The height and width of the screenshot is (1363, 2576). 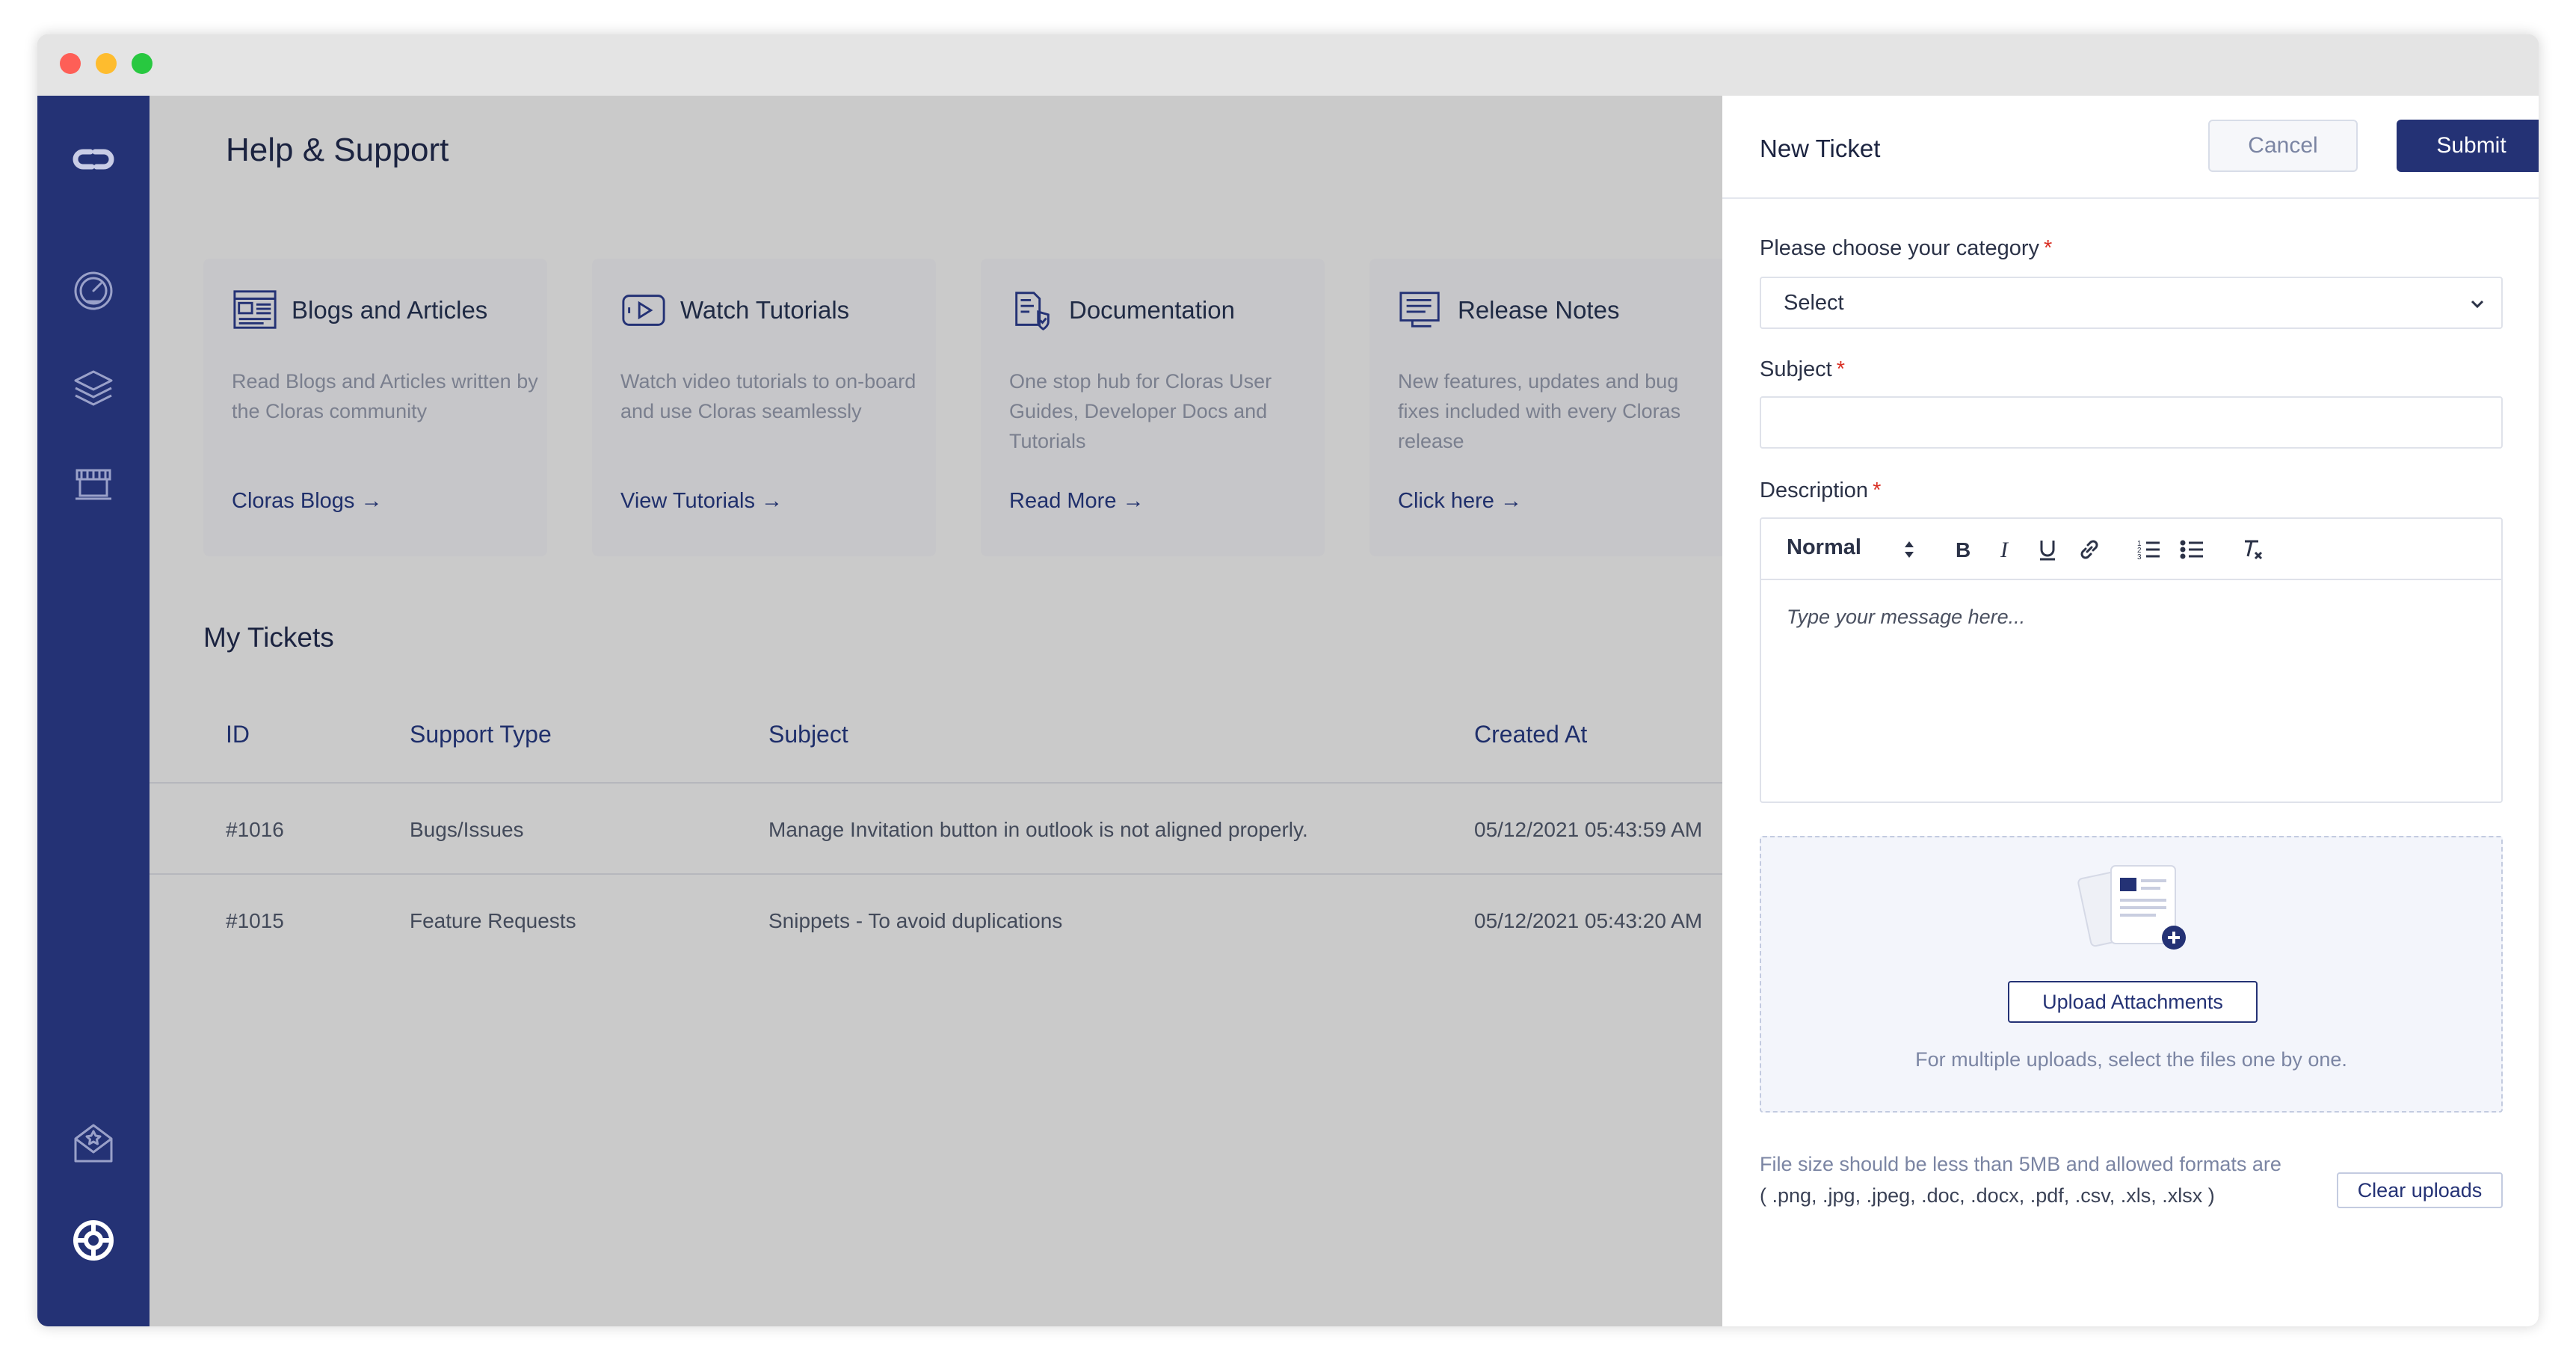 What do you see at coordinates (1588, 920) in the screenshot?
I see `ticket-created-at: 05/12/2021 05:43:20 AM` at bounding box center [1588, 920].